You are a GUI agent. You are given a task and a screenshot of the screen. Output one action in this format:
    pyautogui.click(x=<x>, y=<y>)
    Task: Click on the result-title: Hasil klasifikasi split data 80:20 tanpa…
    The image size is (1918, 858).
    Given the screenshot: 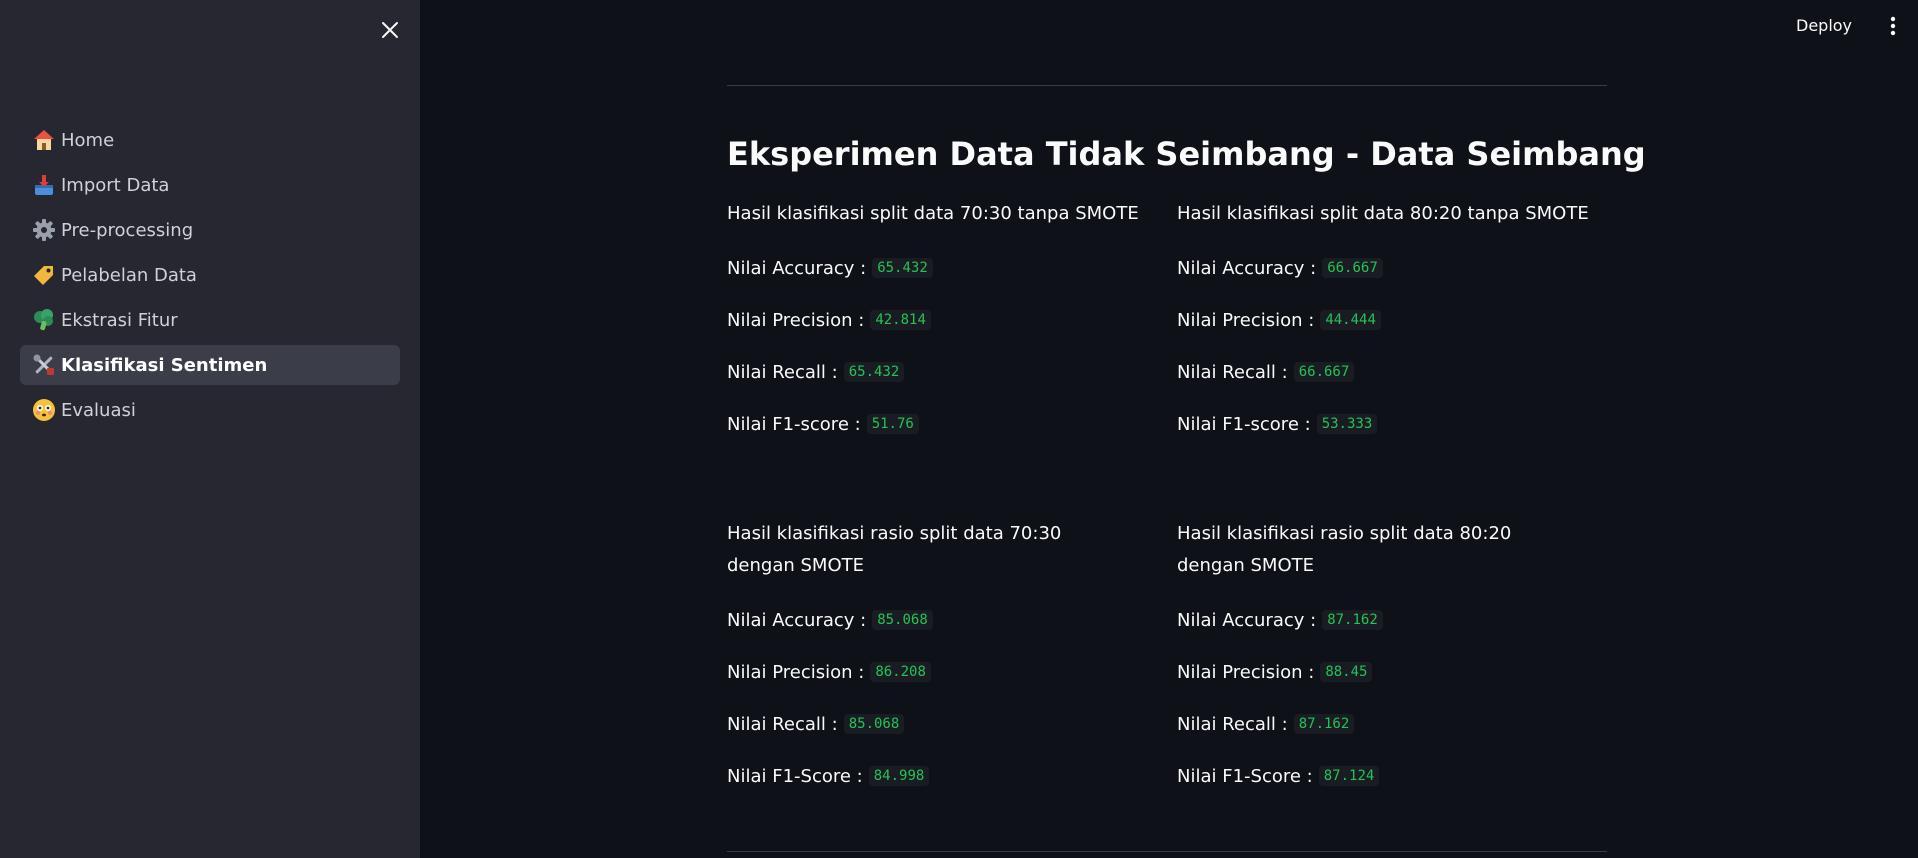 What is the action you would take?
    pyautogui.click(x=1383, y=213)
    